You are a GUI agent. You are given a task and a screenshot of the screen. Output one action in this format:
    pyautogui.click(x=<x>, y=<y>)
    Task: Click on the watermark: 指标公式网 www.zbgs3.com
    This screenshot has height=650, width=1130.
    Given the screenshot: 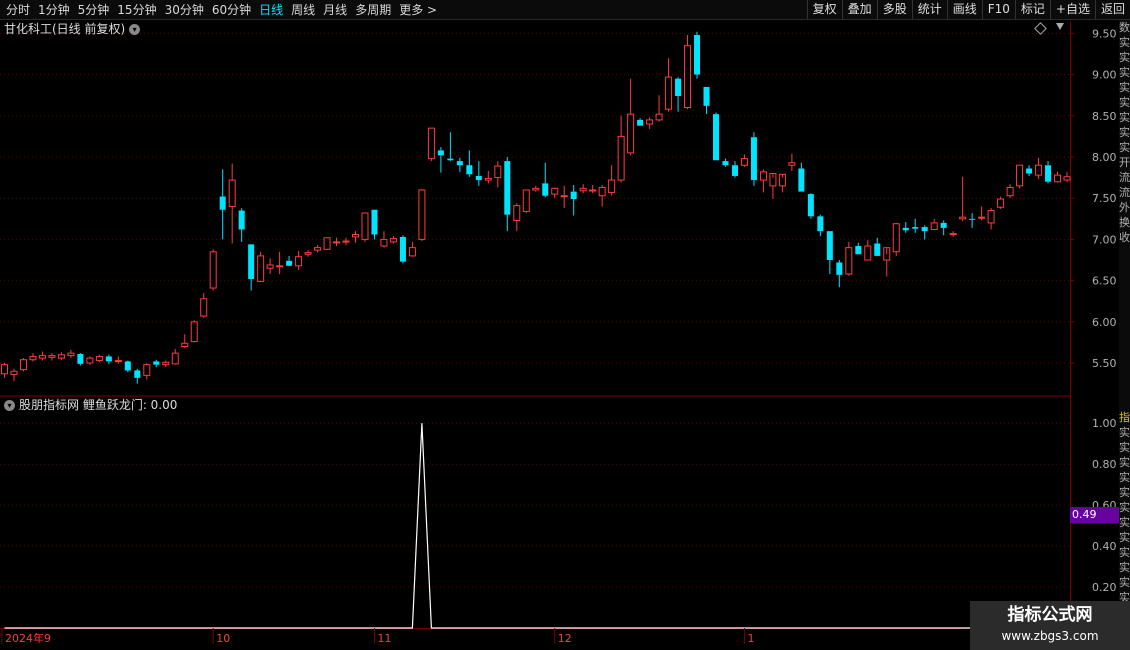 What is the action you would take?
    pyautogui.click(x=1050, y=625)
    